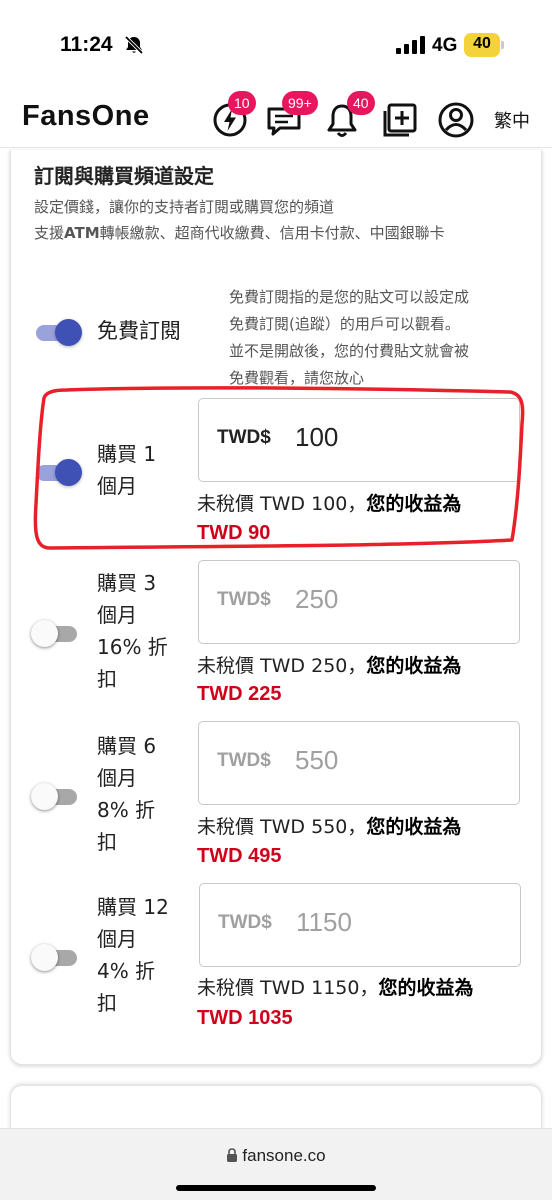  I want to click on notification-badge: 40, so click(361, 103).